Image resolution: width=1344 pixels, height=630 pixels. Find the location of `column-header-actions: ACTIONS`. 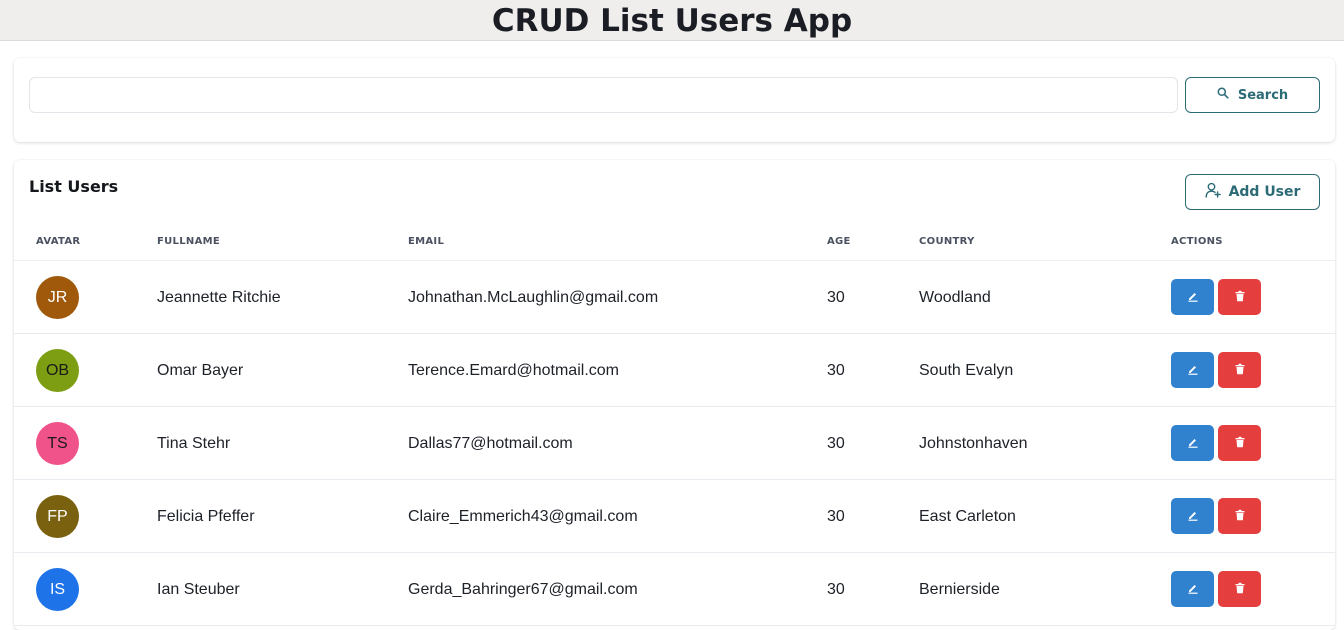

column-header-actions: ACTIONS is located at coordinates (1197, 241).